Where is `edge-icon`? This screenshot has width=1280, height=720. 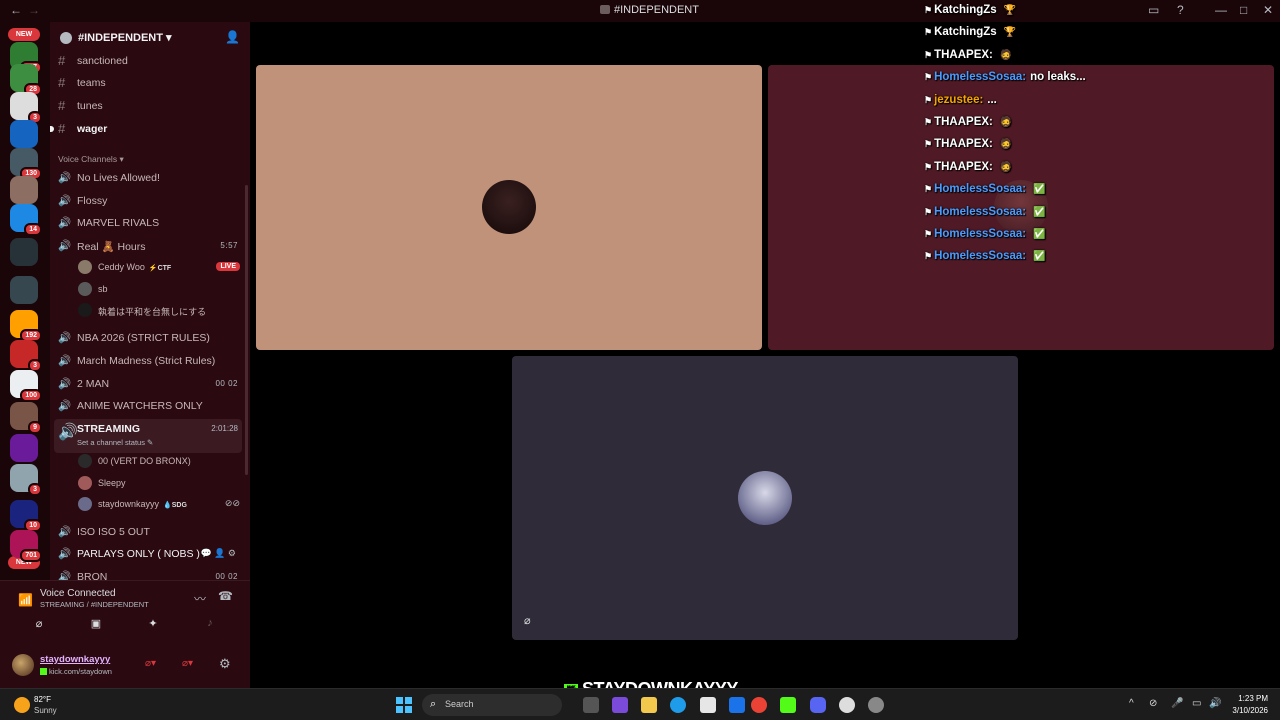
edge-icon is located at coordinates (678, 705).